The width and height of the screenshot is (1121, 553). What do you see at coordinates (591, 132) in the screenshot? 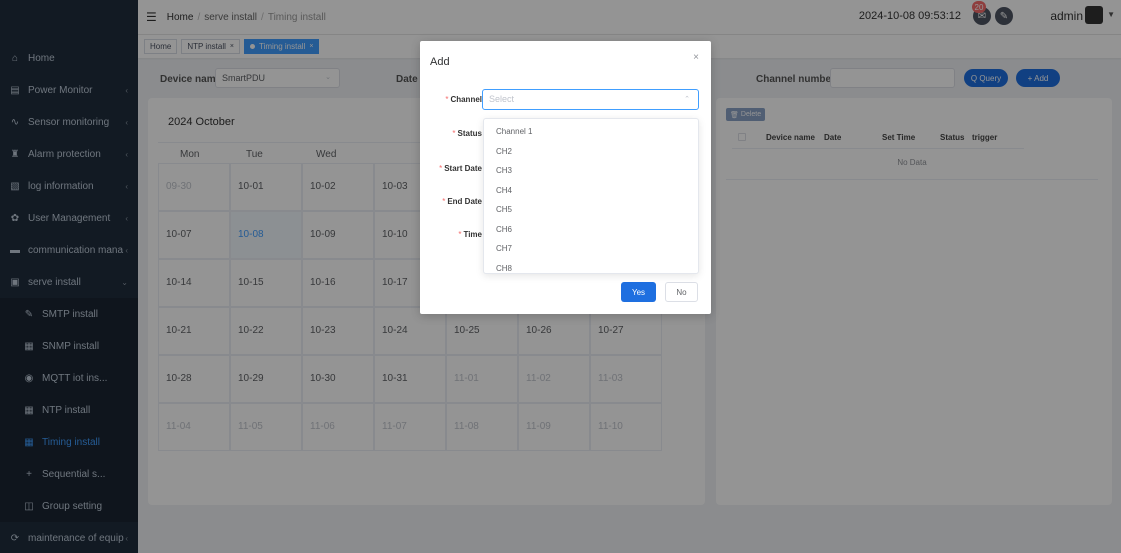
I see `channel-option: Channel 1` at bounding box center [591, 132].